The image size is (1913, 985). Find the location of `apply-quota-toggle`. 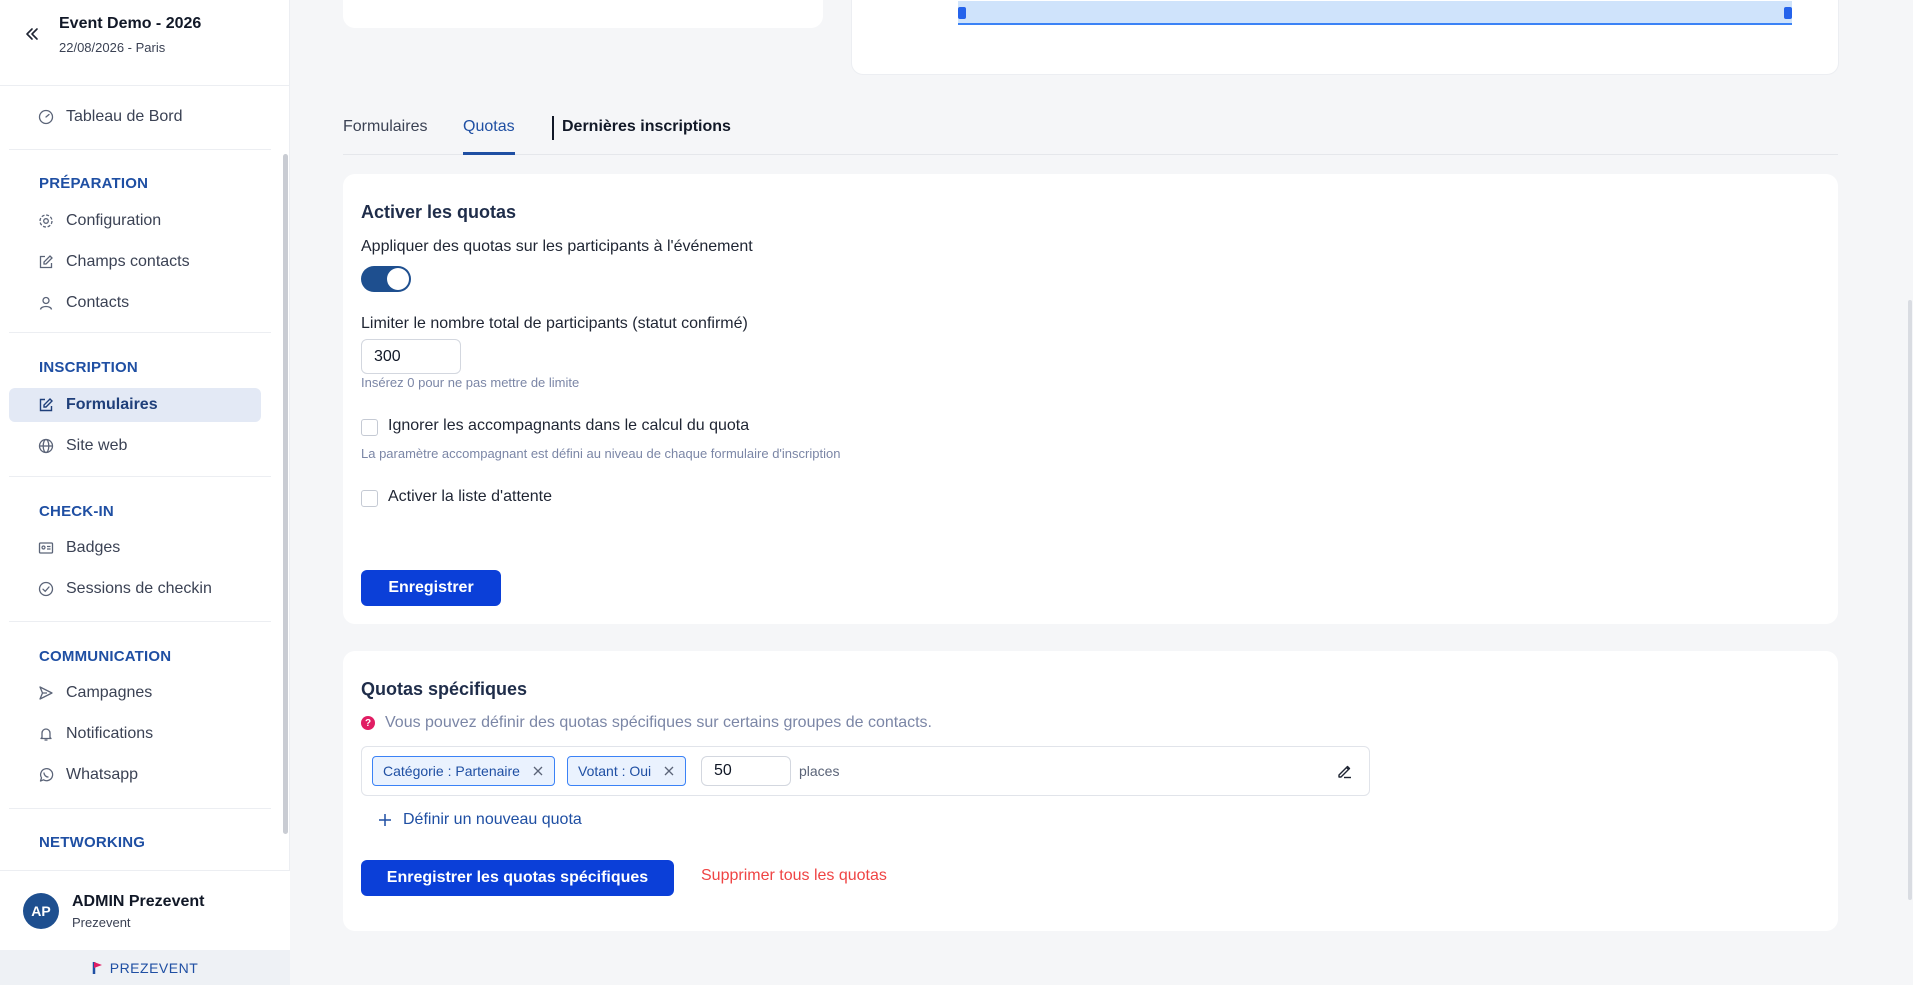

apply-quota-toggle is located at coordinates (386, 279).